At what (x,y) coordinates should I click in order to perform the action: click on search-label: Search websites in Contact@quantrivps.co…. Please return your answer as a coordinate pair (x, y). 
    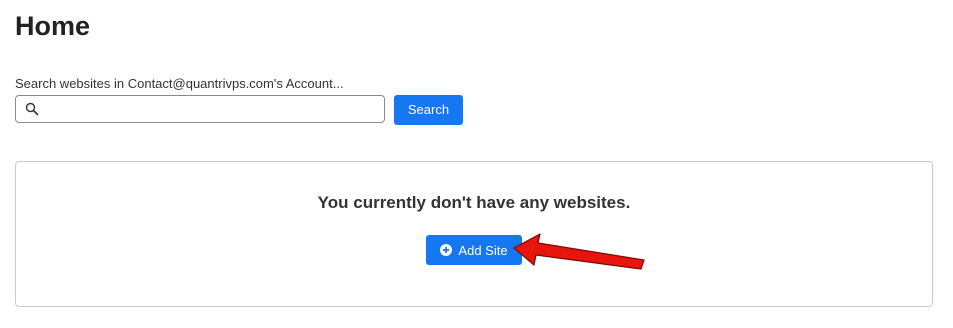
    Looking at the image, I should click on (179, 83).